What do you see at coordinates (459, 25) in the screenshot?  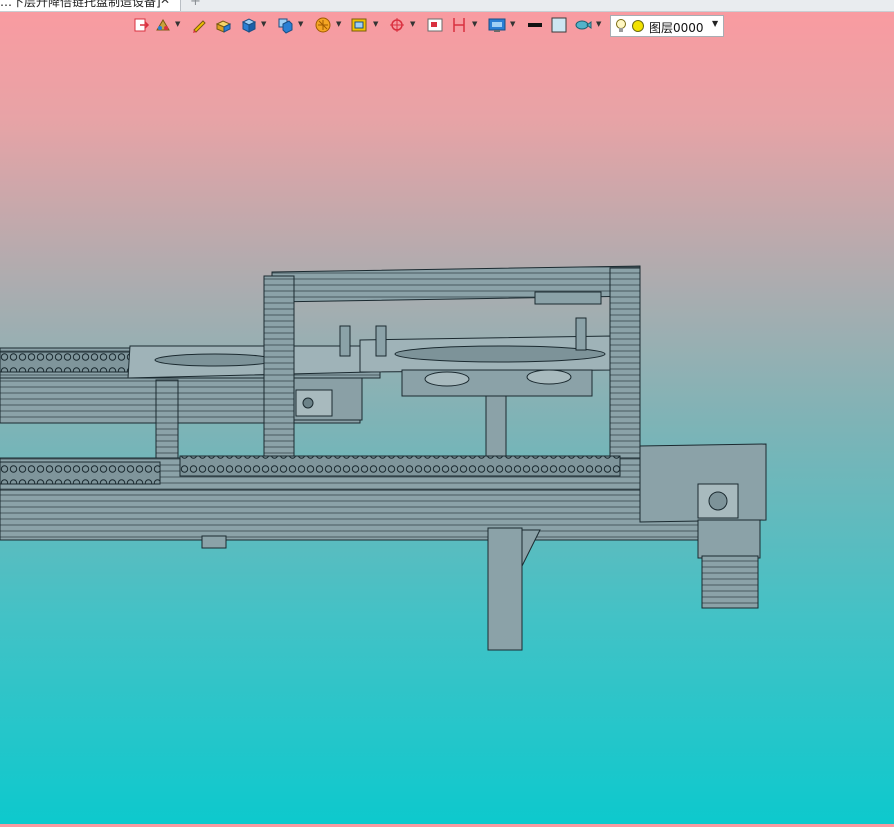 I see `dimension-icon` at bounding box center [459, 25].